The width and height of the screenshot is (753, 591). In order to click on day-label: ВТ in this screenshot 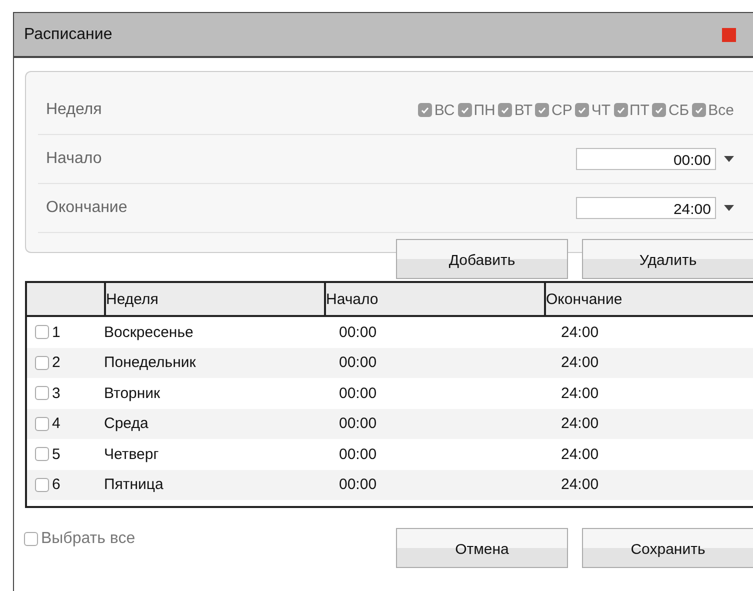, I will do `click(523, 110)`.